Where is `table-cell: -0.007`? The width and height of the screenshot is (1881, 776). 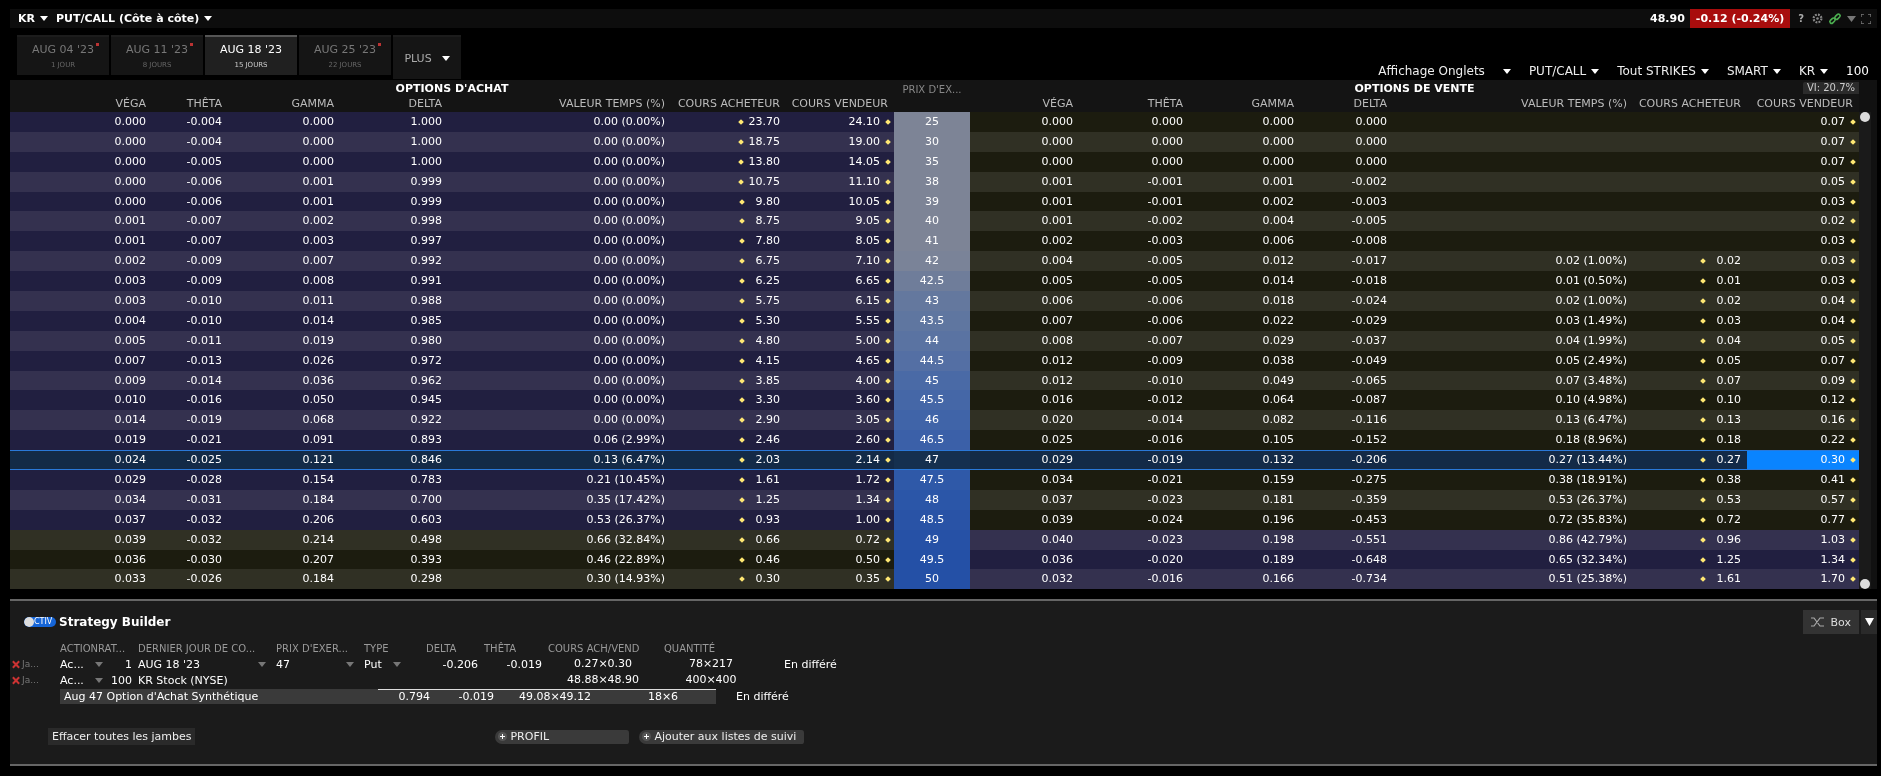 table-cell: -0.007 is located at coordinates (190, 221).